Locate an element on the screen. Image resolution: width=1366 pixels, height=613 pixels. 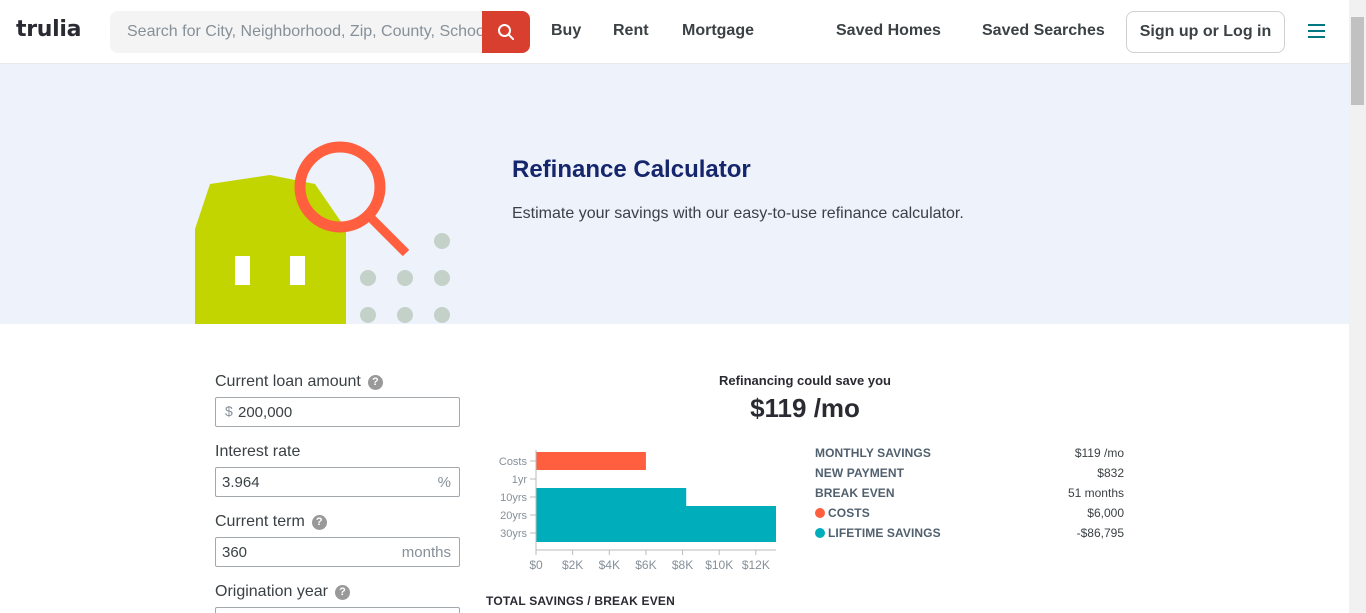
loan-amount-field: $ is located at coordinates (337, 412).